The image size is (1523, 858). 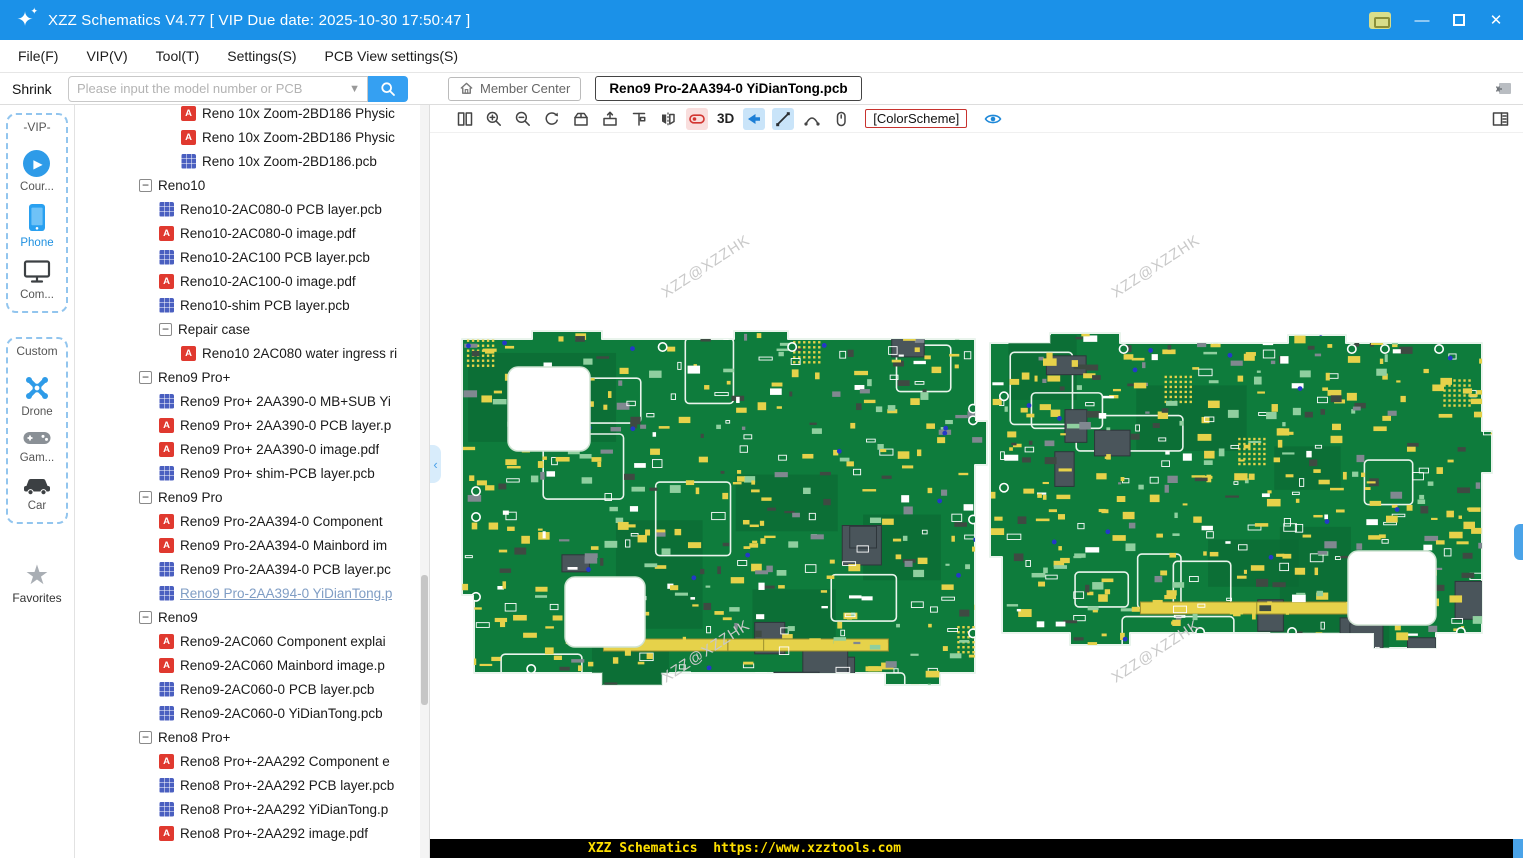 What do you see at coordinates (252, 281) in the screenshot?
I see `tree-file: A Reno10-2AC100-0 image.pdf` at bounding box center [252, 281].